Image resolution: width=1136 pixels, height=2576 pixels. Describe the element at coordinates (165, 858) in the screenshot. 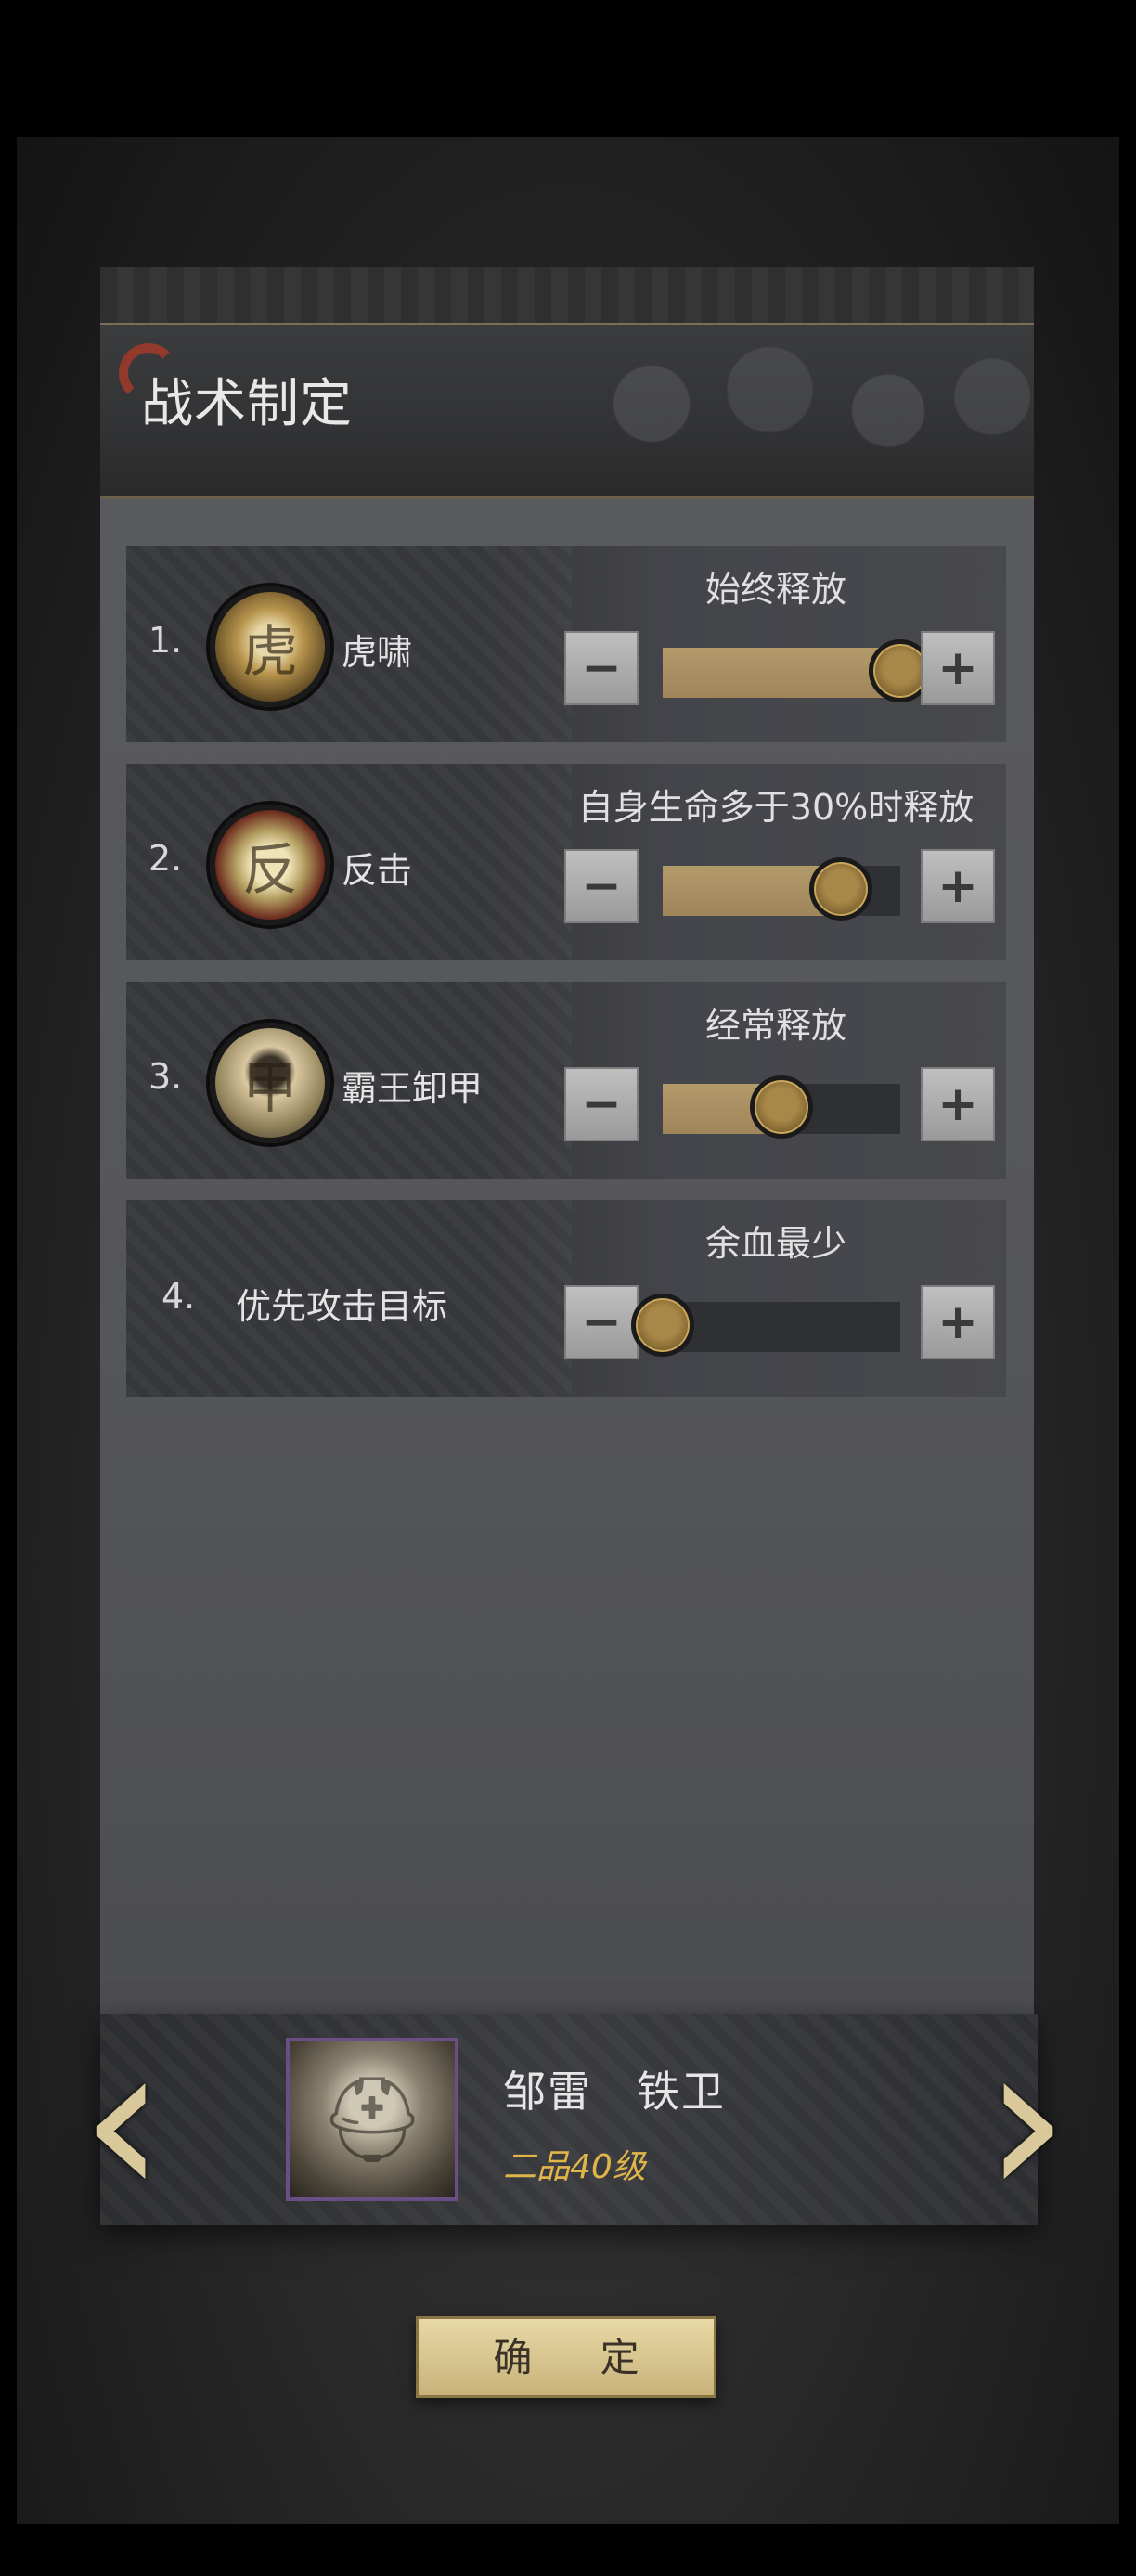

I see `tactic-number: 2.` at that location.